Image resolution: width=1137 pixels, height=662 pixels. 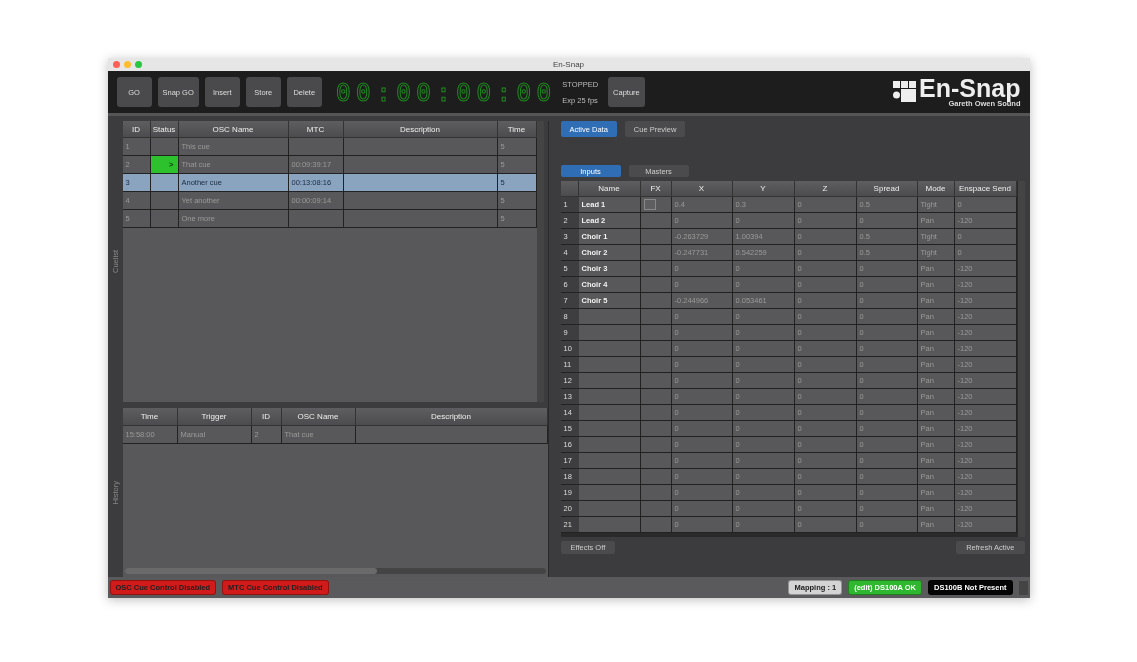 What do you see at coordinates (702, 189) in the screenshot?
I see `column-header: X` at bounding box center [702, 189].